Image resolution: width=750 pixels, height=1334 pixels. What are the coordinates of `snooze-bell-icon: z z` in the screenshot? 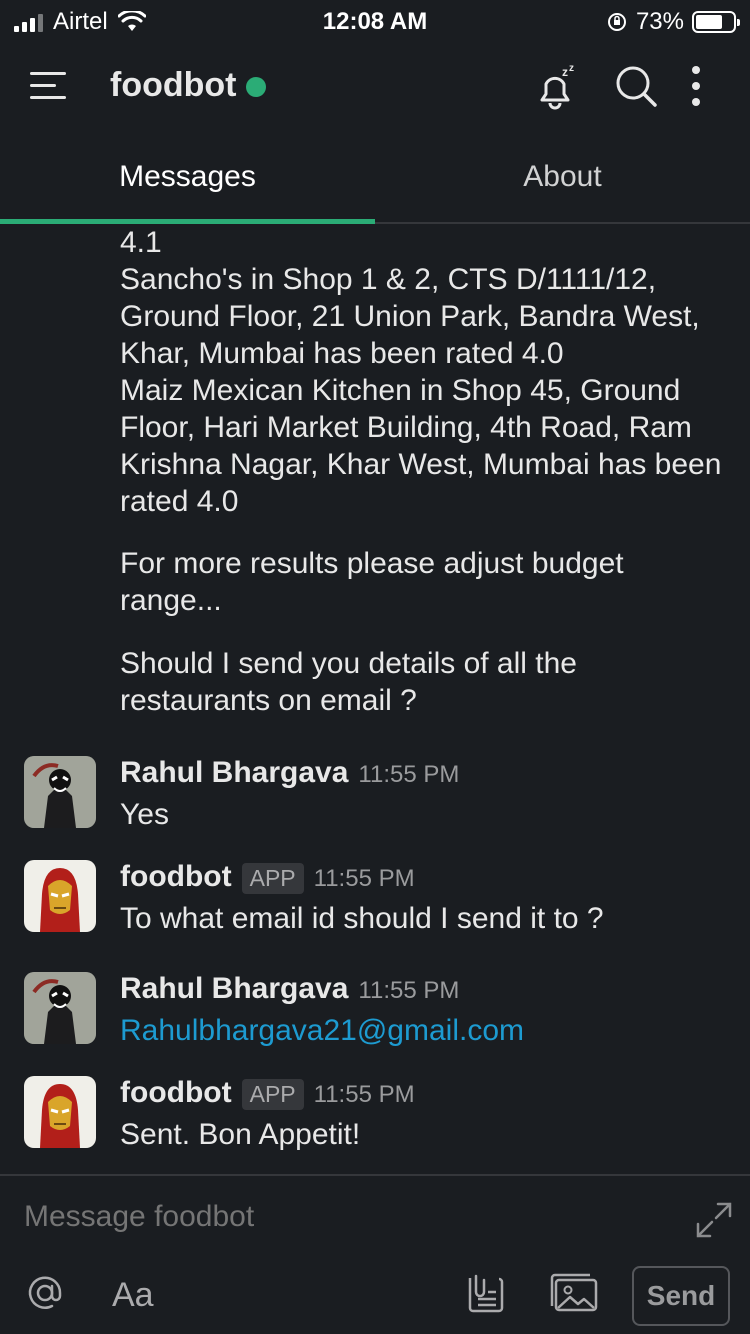 It's located at (555, 87).